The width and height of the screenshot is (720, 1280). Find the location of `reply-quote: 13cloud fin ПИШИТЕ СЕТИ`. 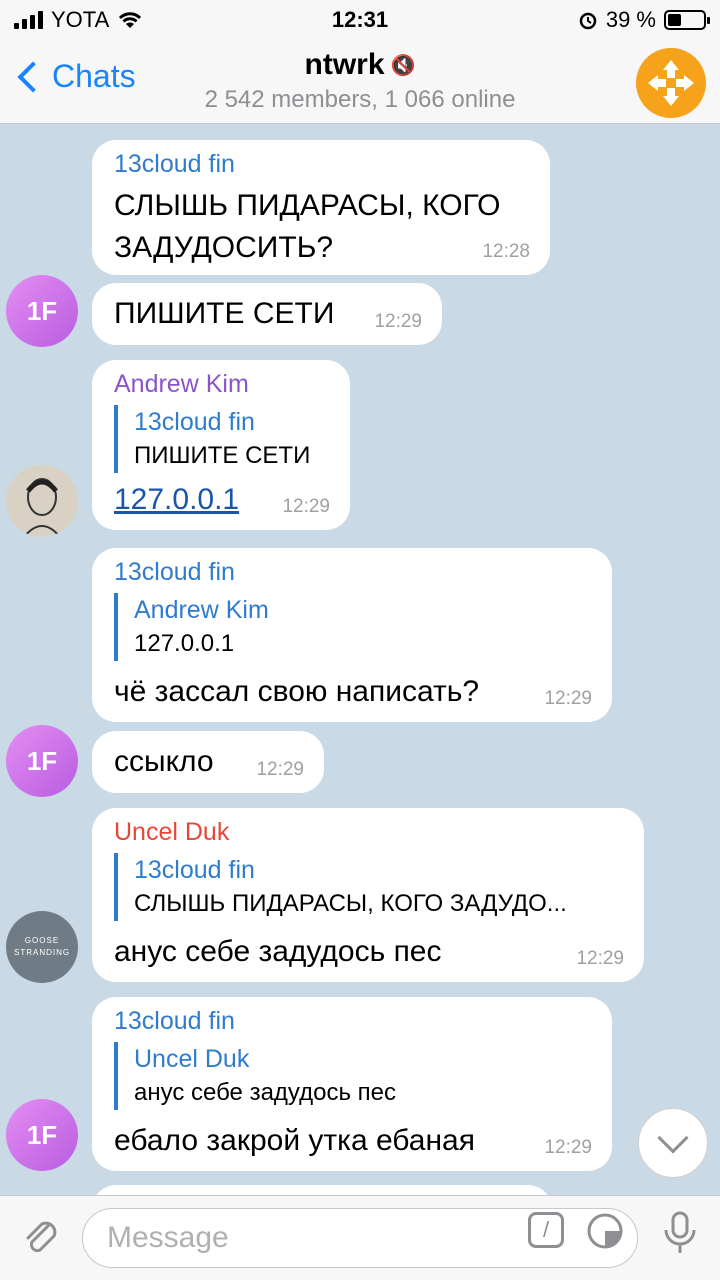

reply-quote: 13cloud fin ПИШИТЕ СЕТИ is located at coordinates (221, 439).